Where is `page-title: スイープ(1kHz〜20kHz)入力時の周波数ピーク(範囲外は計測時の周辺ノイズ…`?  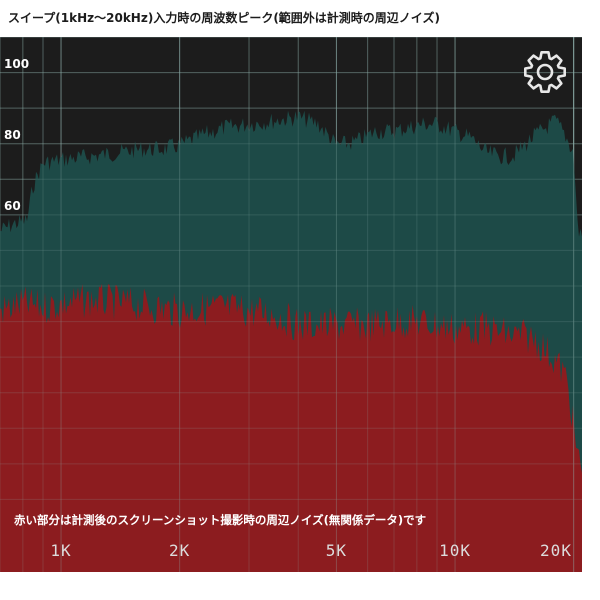 page-title: スイープ(1kHz〜20kHz)入力時の周波数ピーク(範囲外は計測時の周辺ノイズ… is located at coordinates (224, 18).